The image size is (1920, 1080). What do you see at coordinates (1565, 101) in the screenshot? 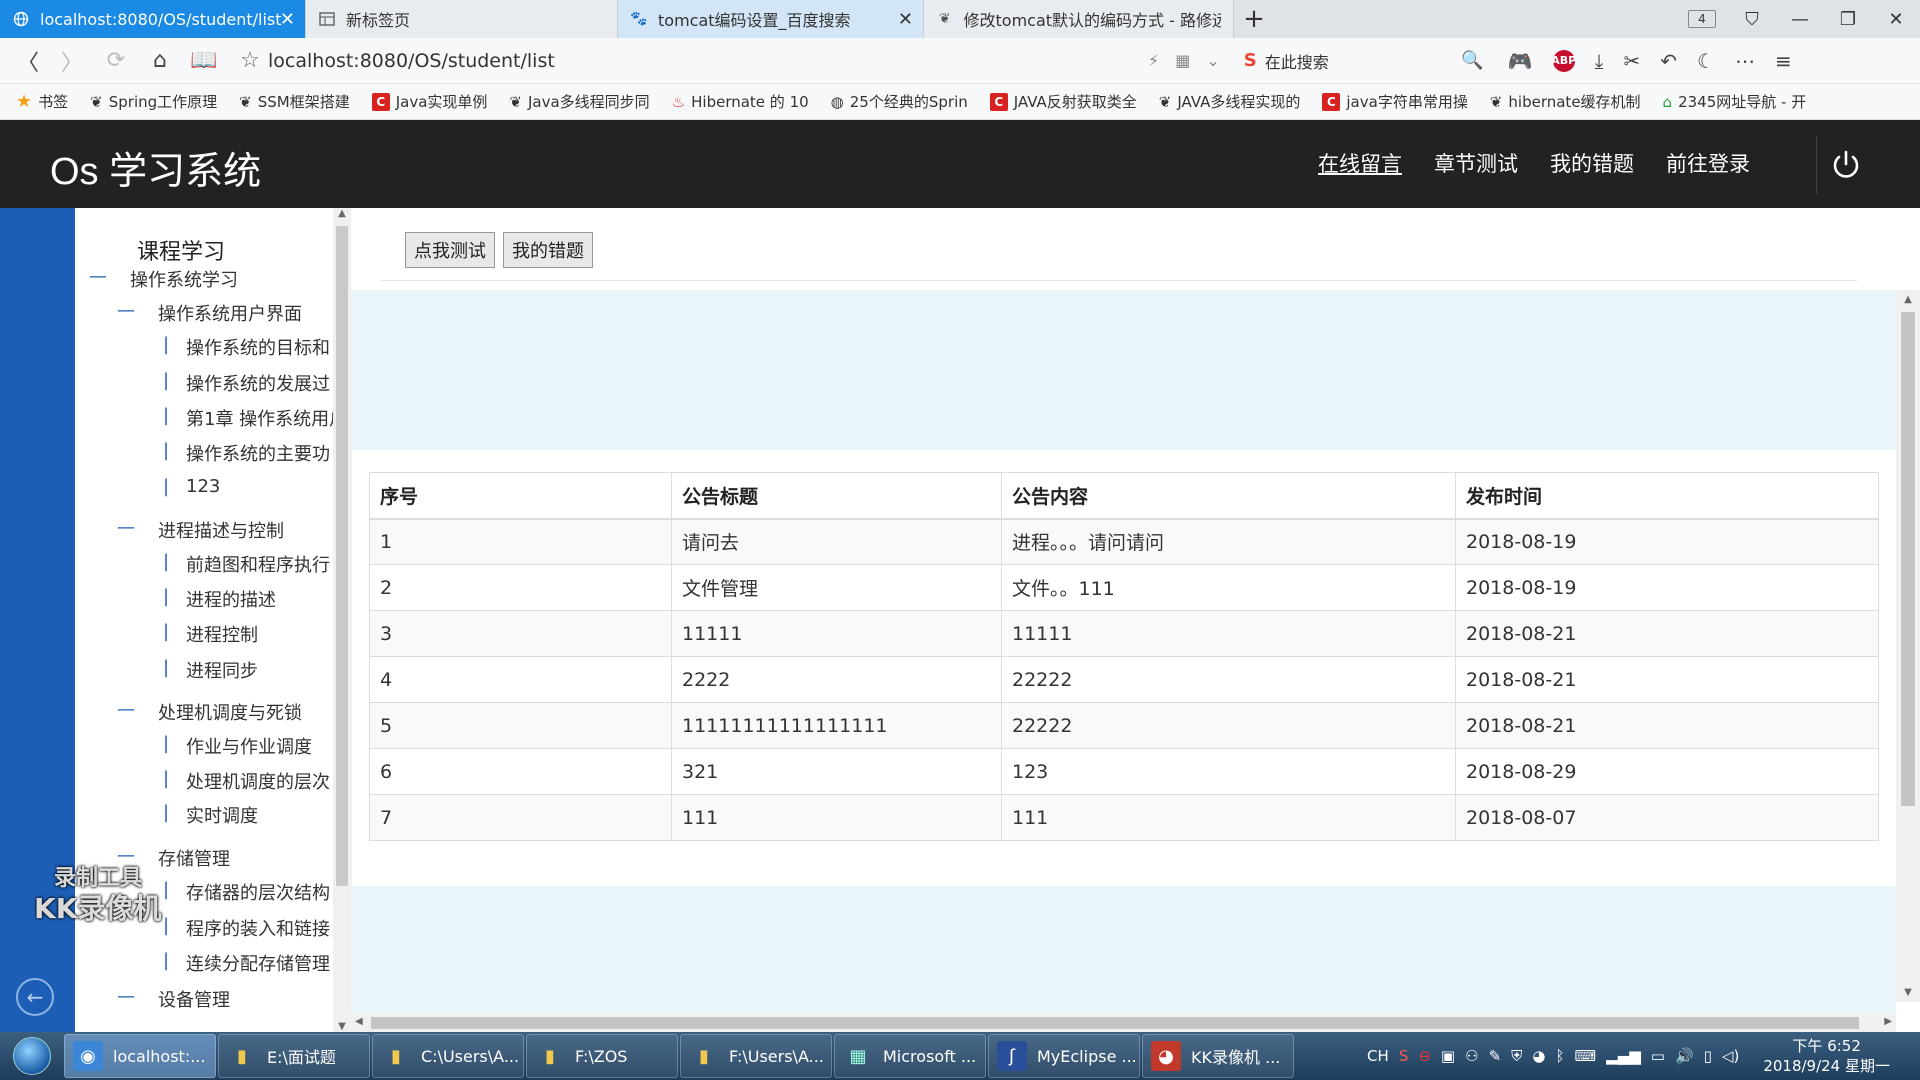
I see `bookmark-item: ❦ hibernate缓存机制` at bounding box center [1565, 101].